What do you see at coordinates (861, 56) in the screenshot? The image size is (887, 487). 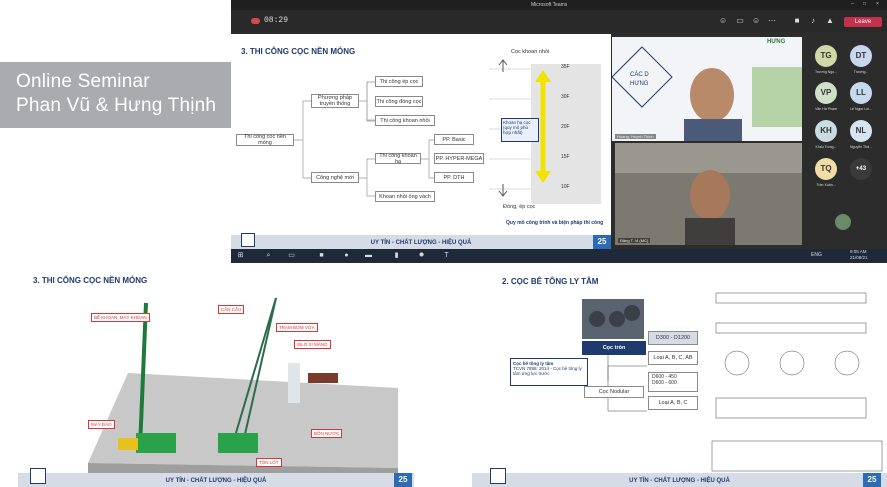 I see `participant-avatar: DT` at bounding box center [861, 56].